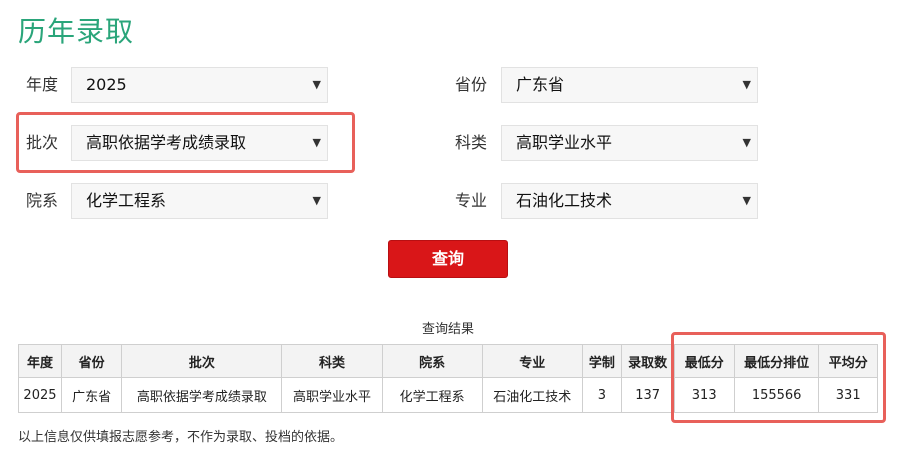 This screenshot has width=905, height=472. Describe the element at coordinates (432, 395) in the screenshot. I see `table-cell: 化学工程系` at that location.